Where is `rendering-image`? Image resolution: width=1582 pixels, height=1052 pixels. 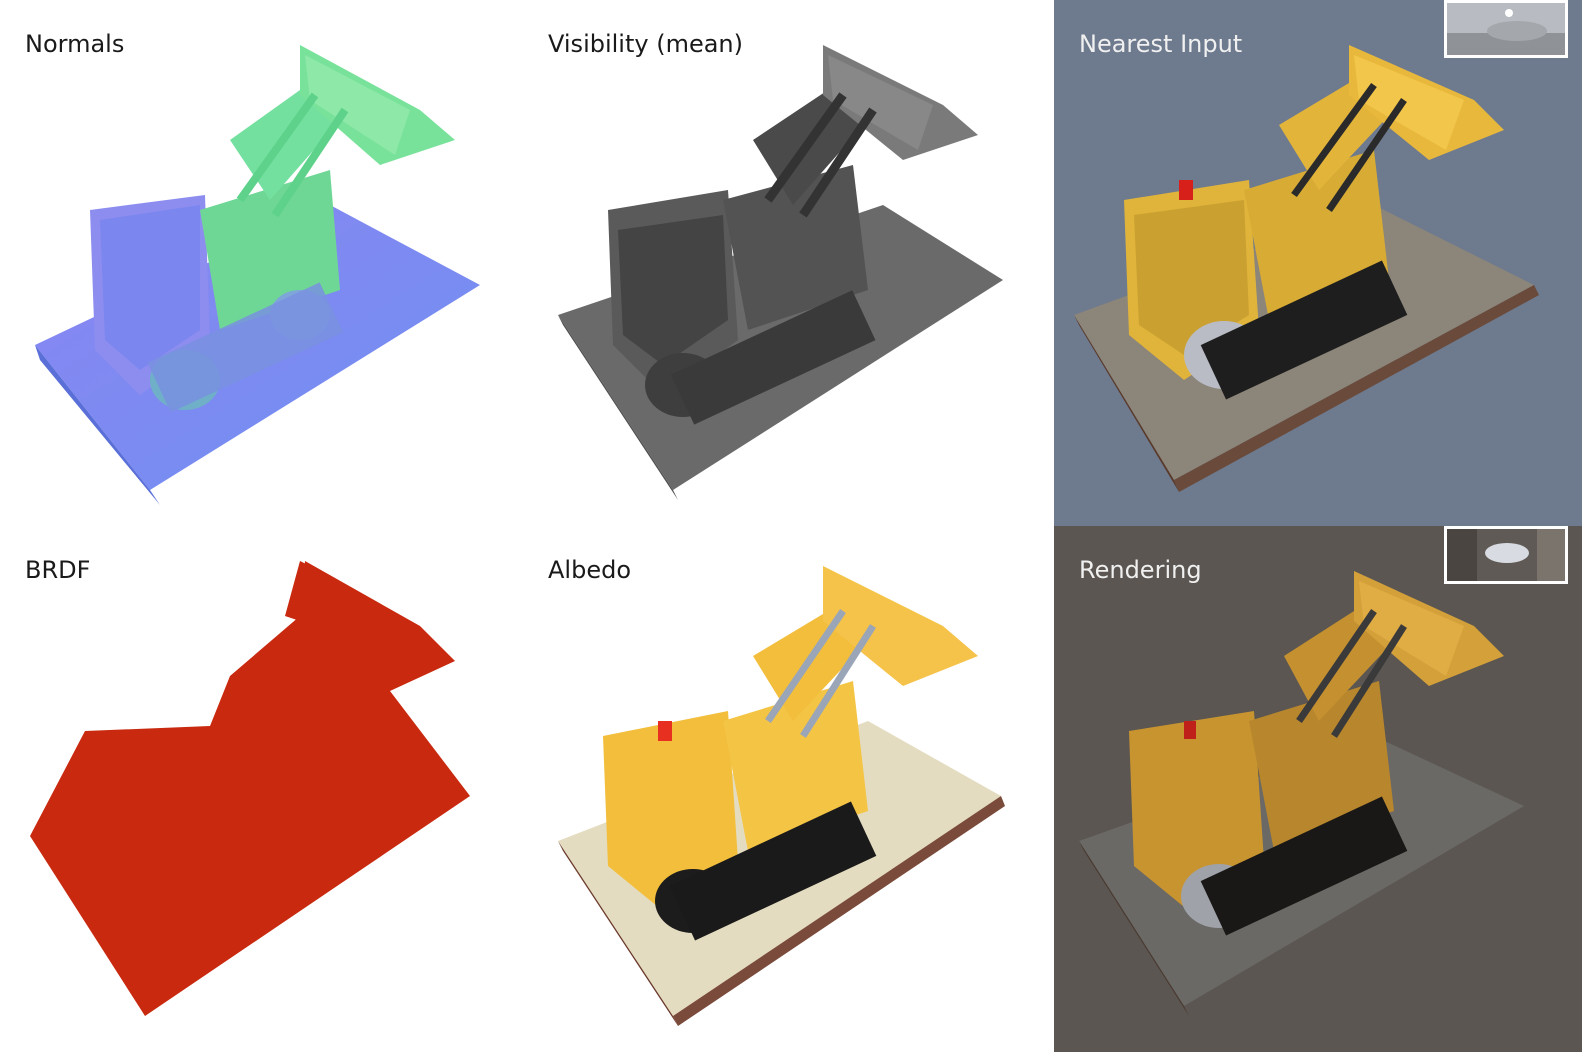 rendering-image is located at coordinates (1301, 793).